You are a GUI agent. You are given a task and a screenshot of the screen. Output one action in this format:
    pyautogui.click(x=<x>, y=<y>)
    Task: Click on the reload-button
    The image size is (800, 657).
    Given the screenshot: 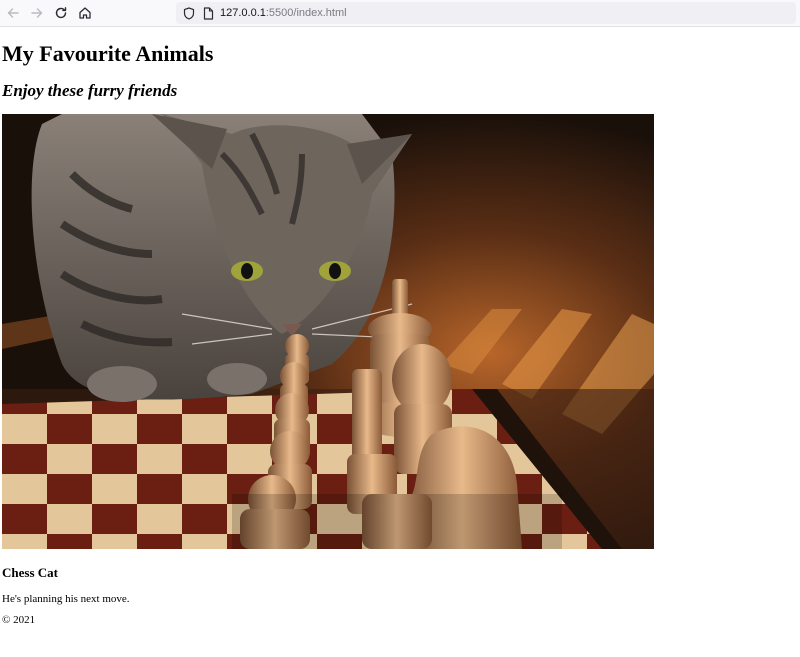 What is the action you would take?
    pyautogui.click(x=61, y=13)
    